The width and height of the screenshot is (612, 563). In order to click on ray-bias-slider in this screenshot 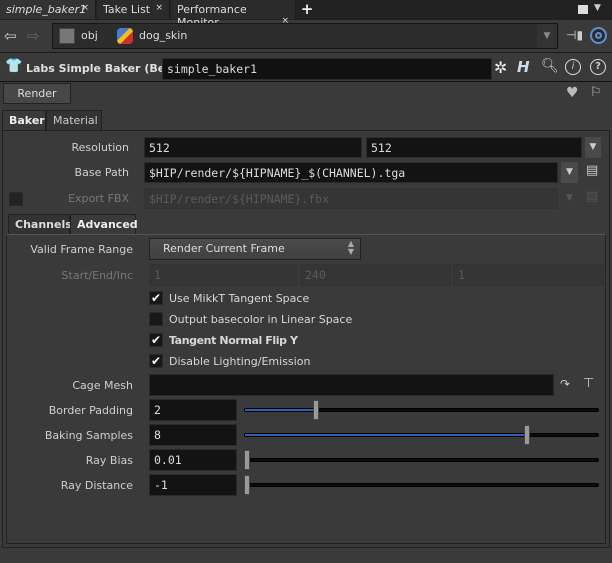, I will do `click(421, 460)`.